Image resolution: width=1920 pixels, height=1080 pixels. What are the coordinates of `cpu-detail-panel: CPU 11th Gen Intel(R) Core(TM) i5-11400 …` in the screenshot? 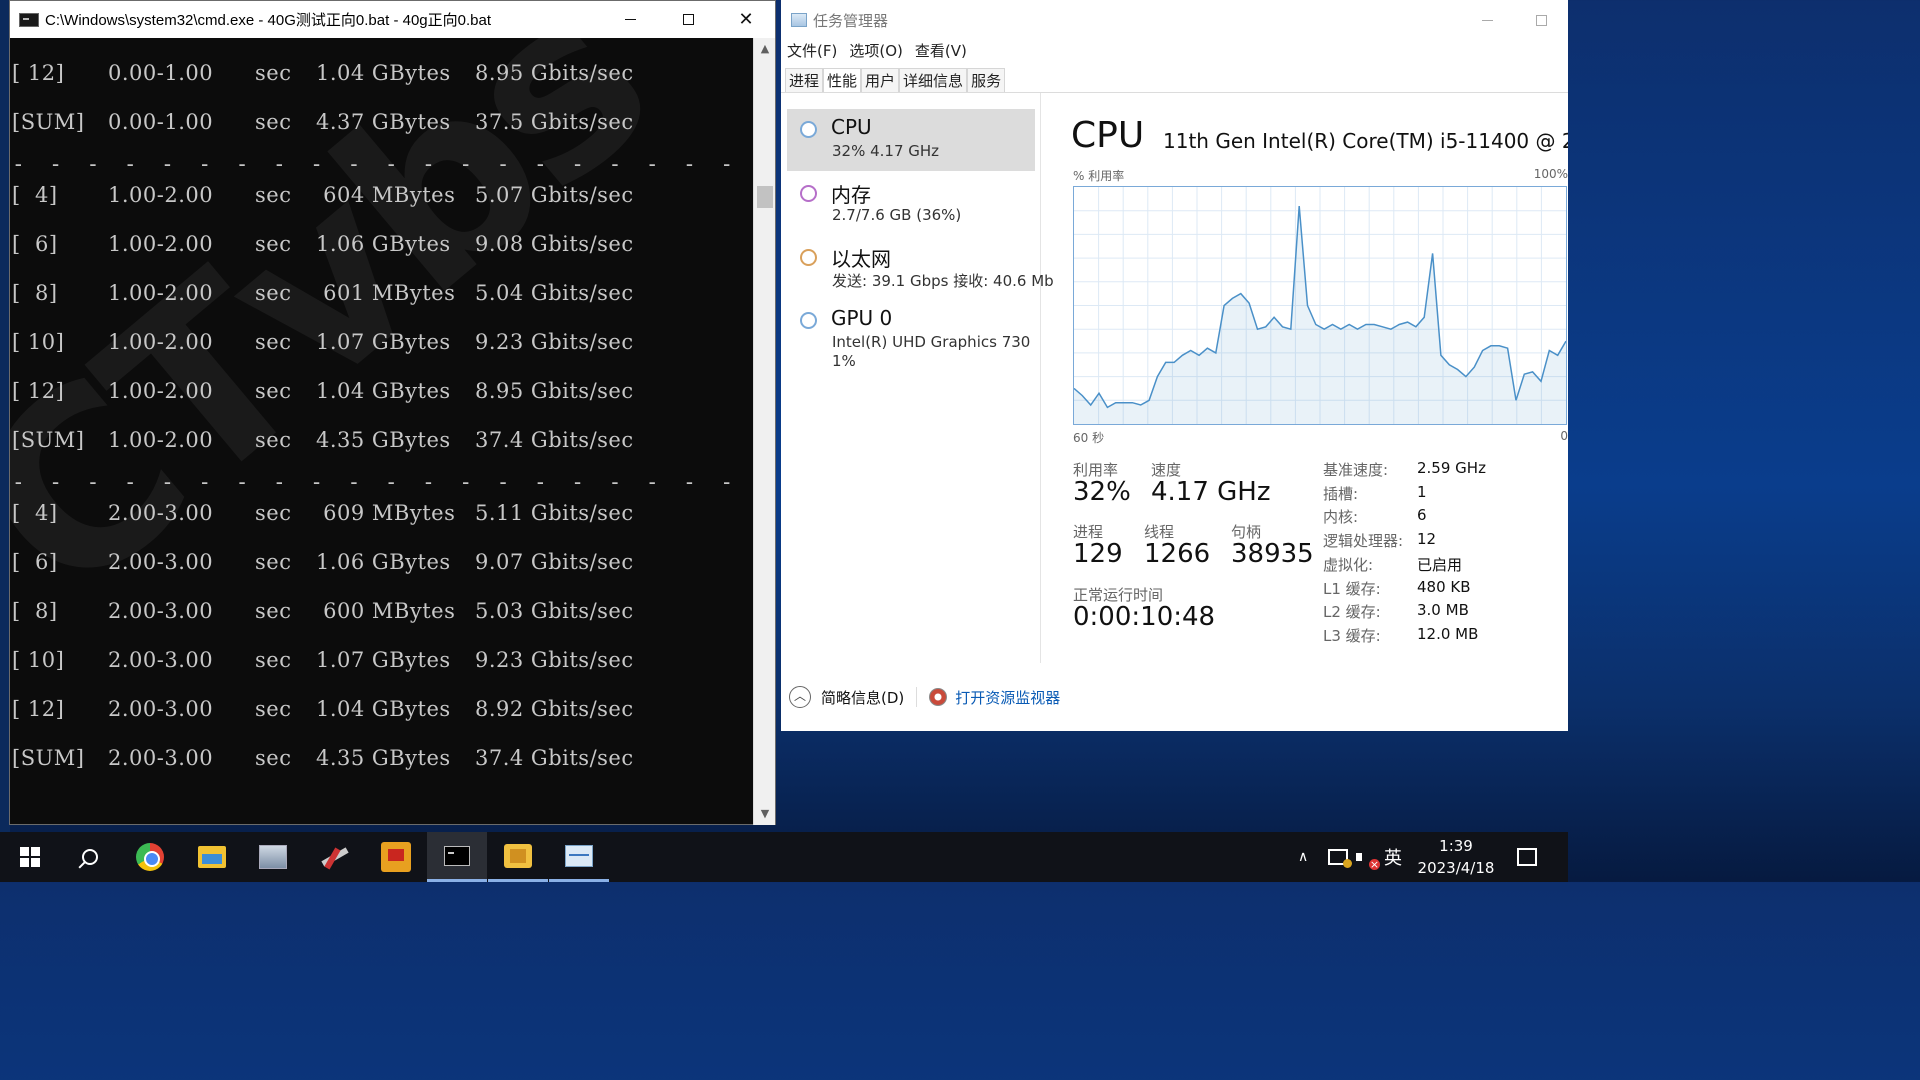 It's located at (1305, 378).